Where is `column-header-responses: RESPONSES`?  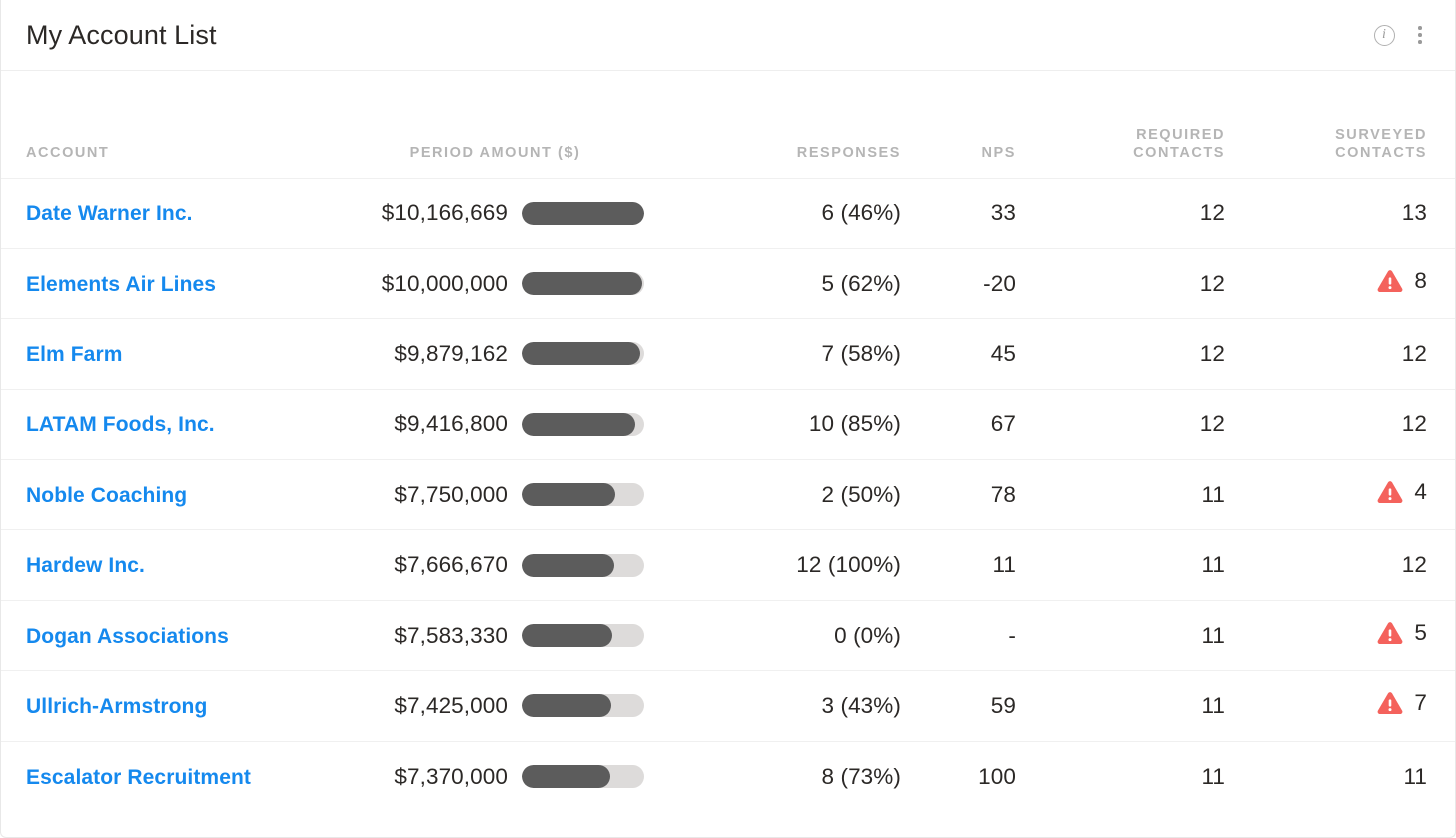 column-header-responses: RESPONSES is located at coordinates (793, 124).